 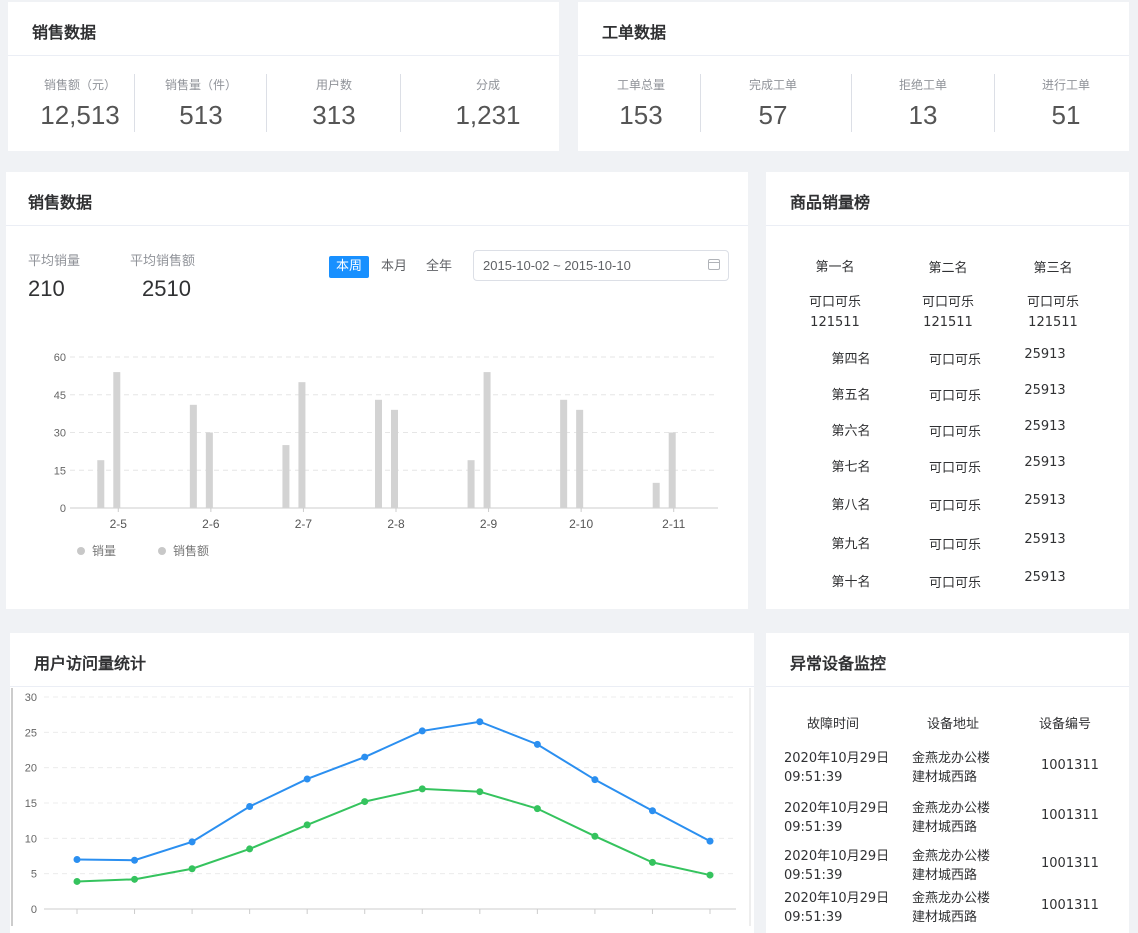 I want to click on work-order-header: 工单数据, so click(x=853, y=29).